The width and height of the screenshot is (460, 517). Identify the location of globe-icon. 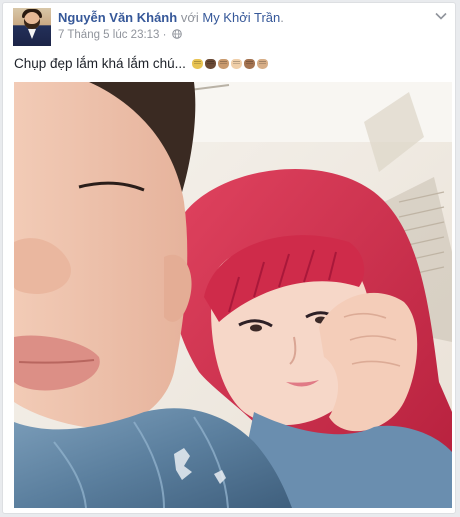
(176, 34).